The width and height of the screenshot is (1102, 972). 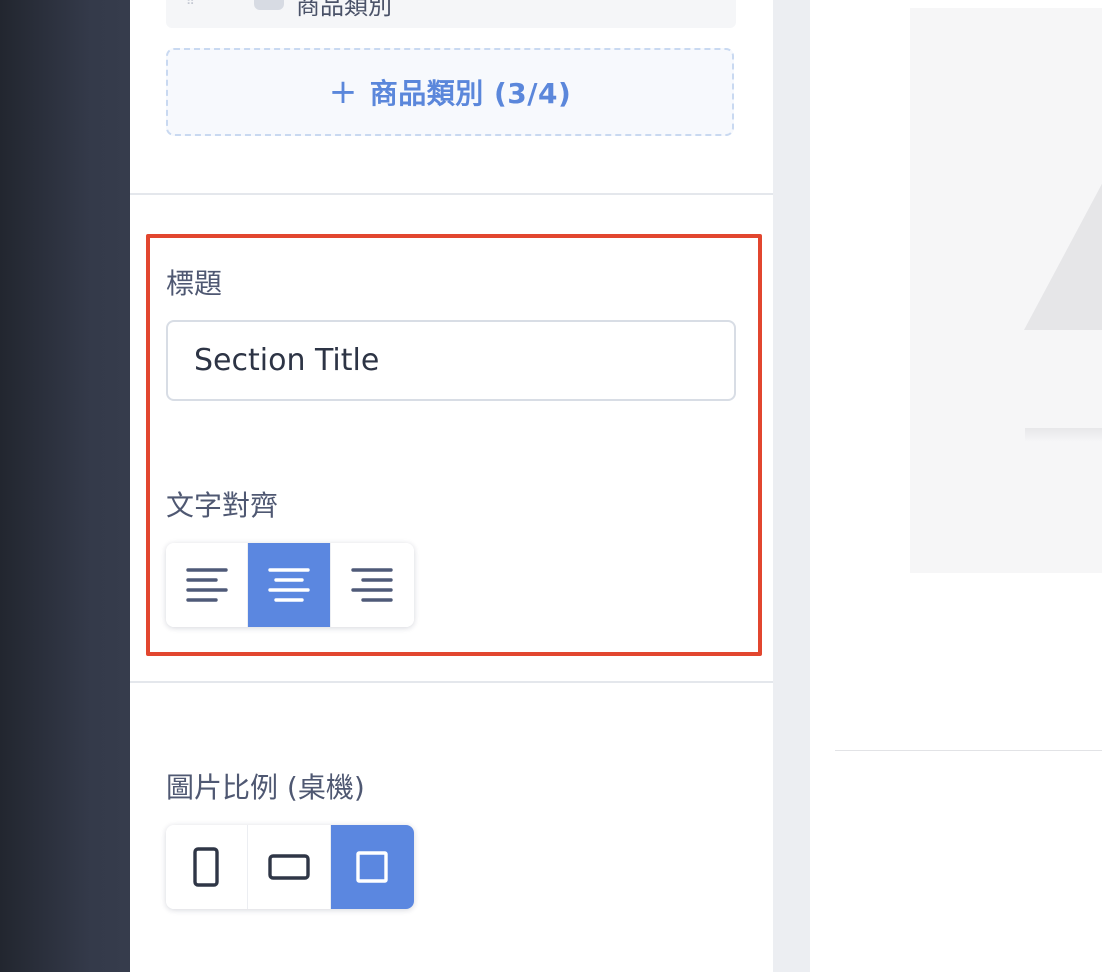 What do you see at coordinates (343, 92) in the screenshot?
I see `plus-icon: +` at bounding box center [343, 92].